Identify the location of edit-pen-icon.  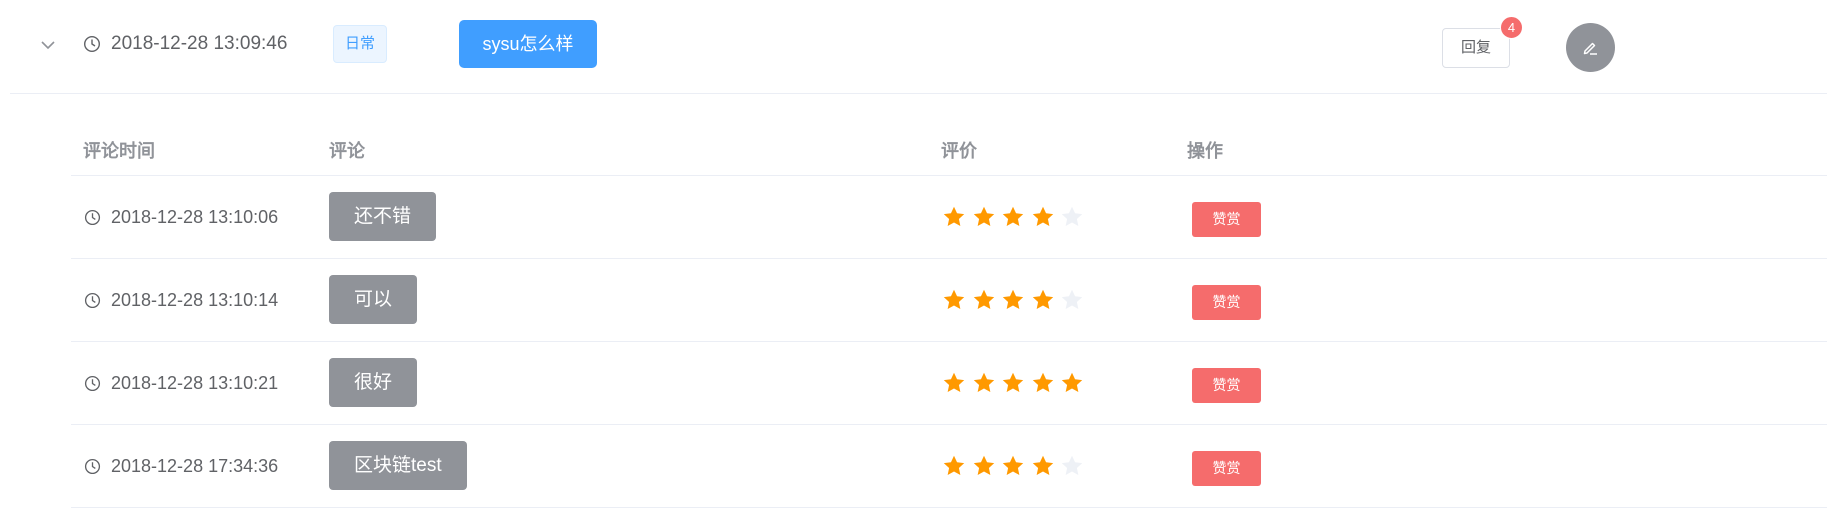
(1590, 48).